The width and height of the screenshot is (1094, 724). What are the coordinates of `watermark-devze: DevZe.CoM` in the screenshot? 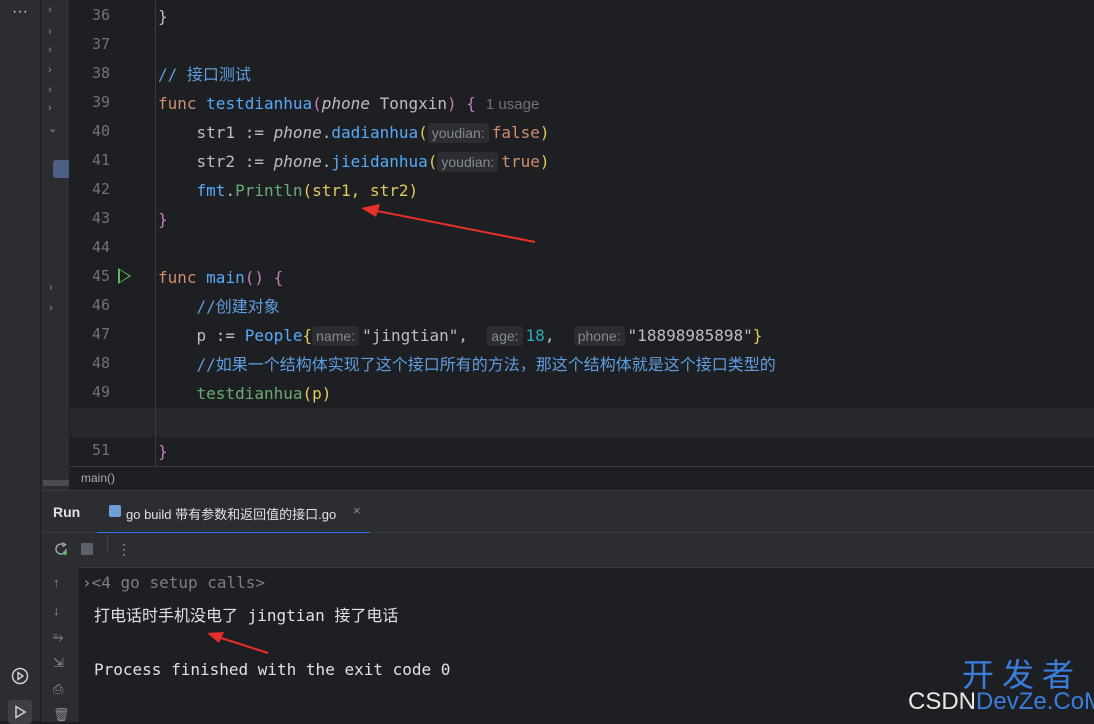 It's located at (1035, 701).